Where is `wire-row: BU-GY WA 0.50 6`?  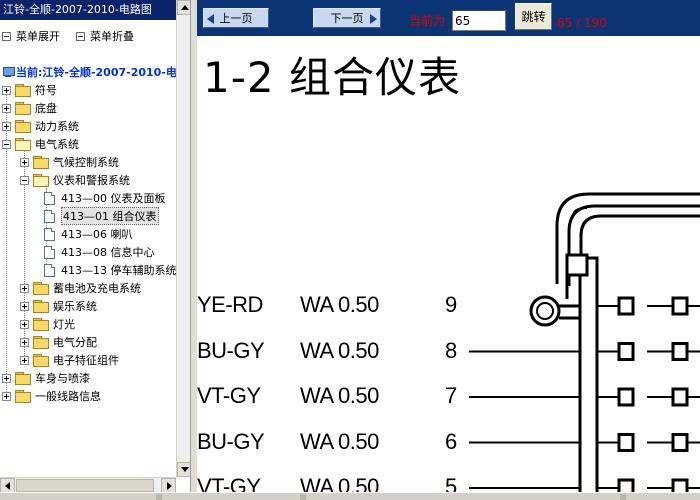
wire-row: BU-GY WA 0.50 6 is located at coordinates (448, 442).